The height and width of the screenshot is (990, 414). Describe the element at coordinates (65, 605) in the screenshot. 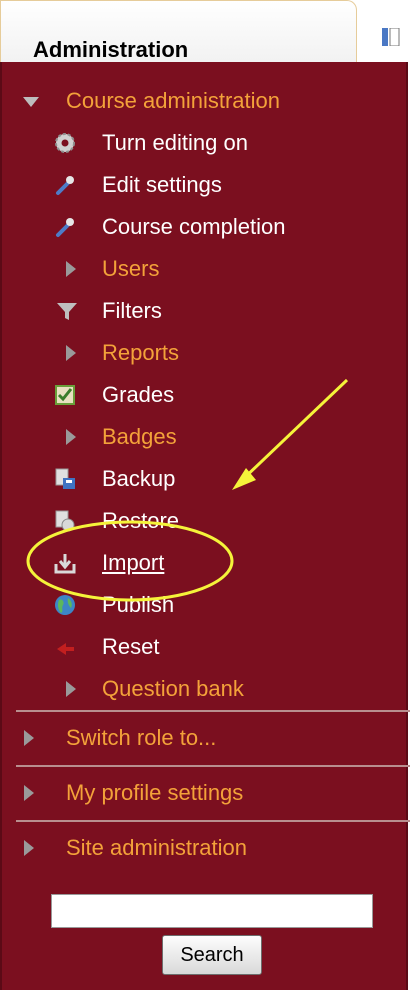

I see `globe-icon` at that location.